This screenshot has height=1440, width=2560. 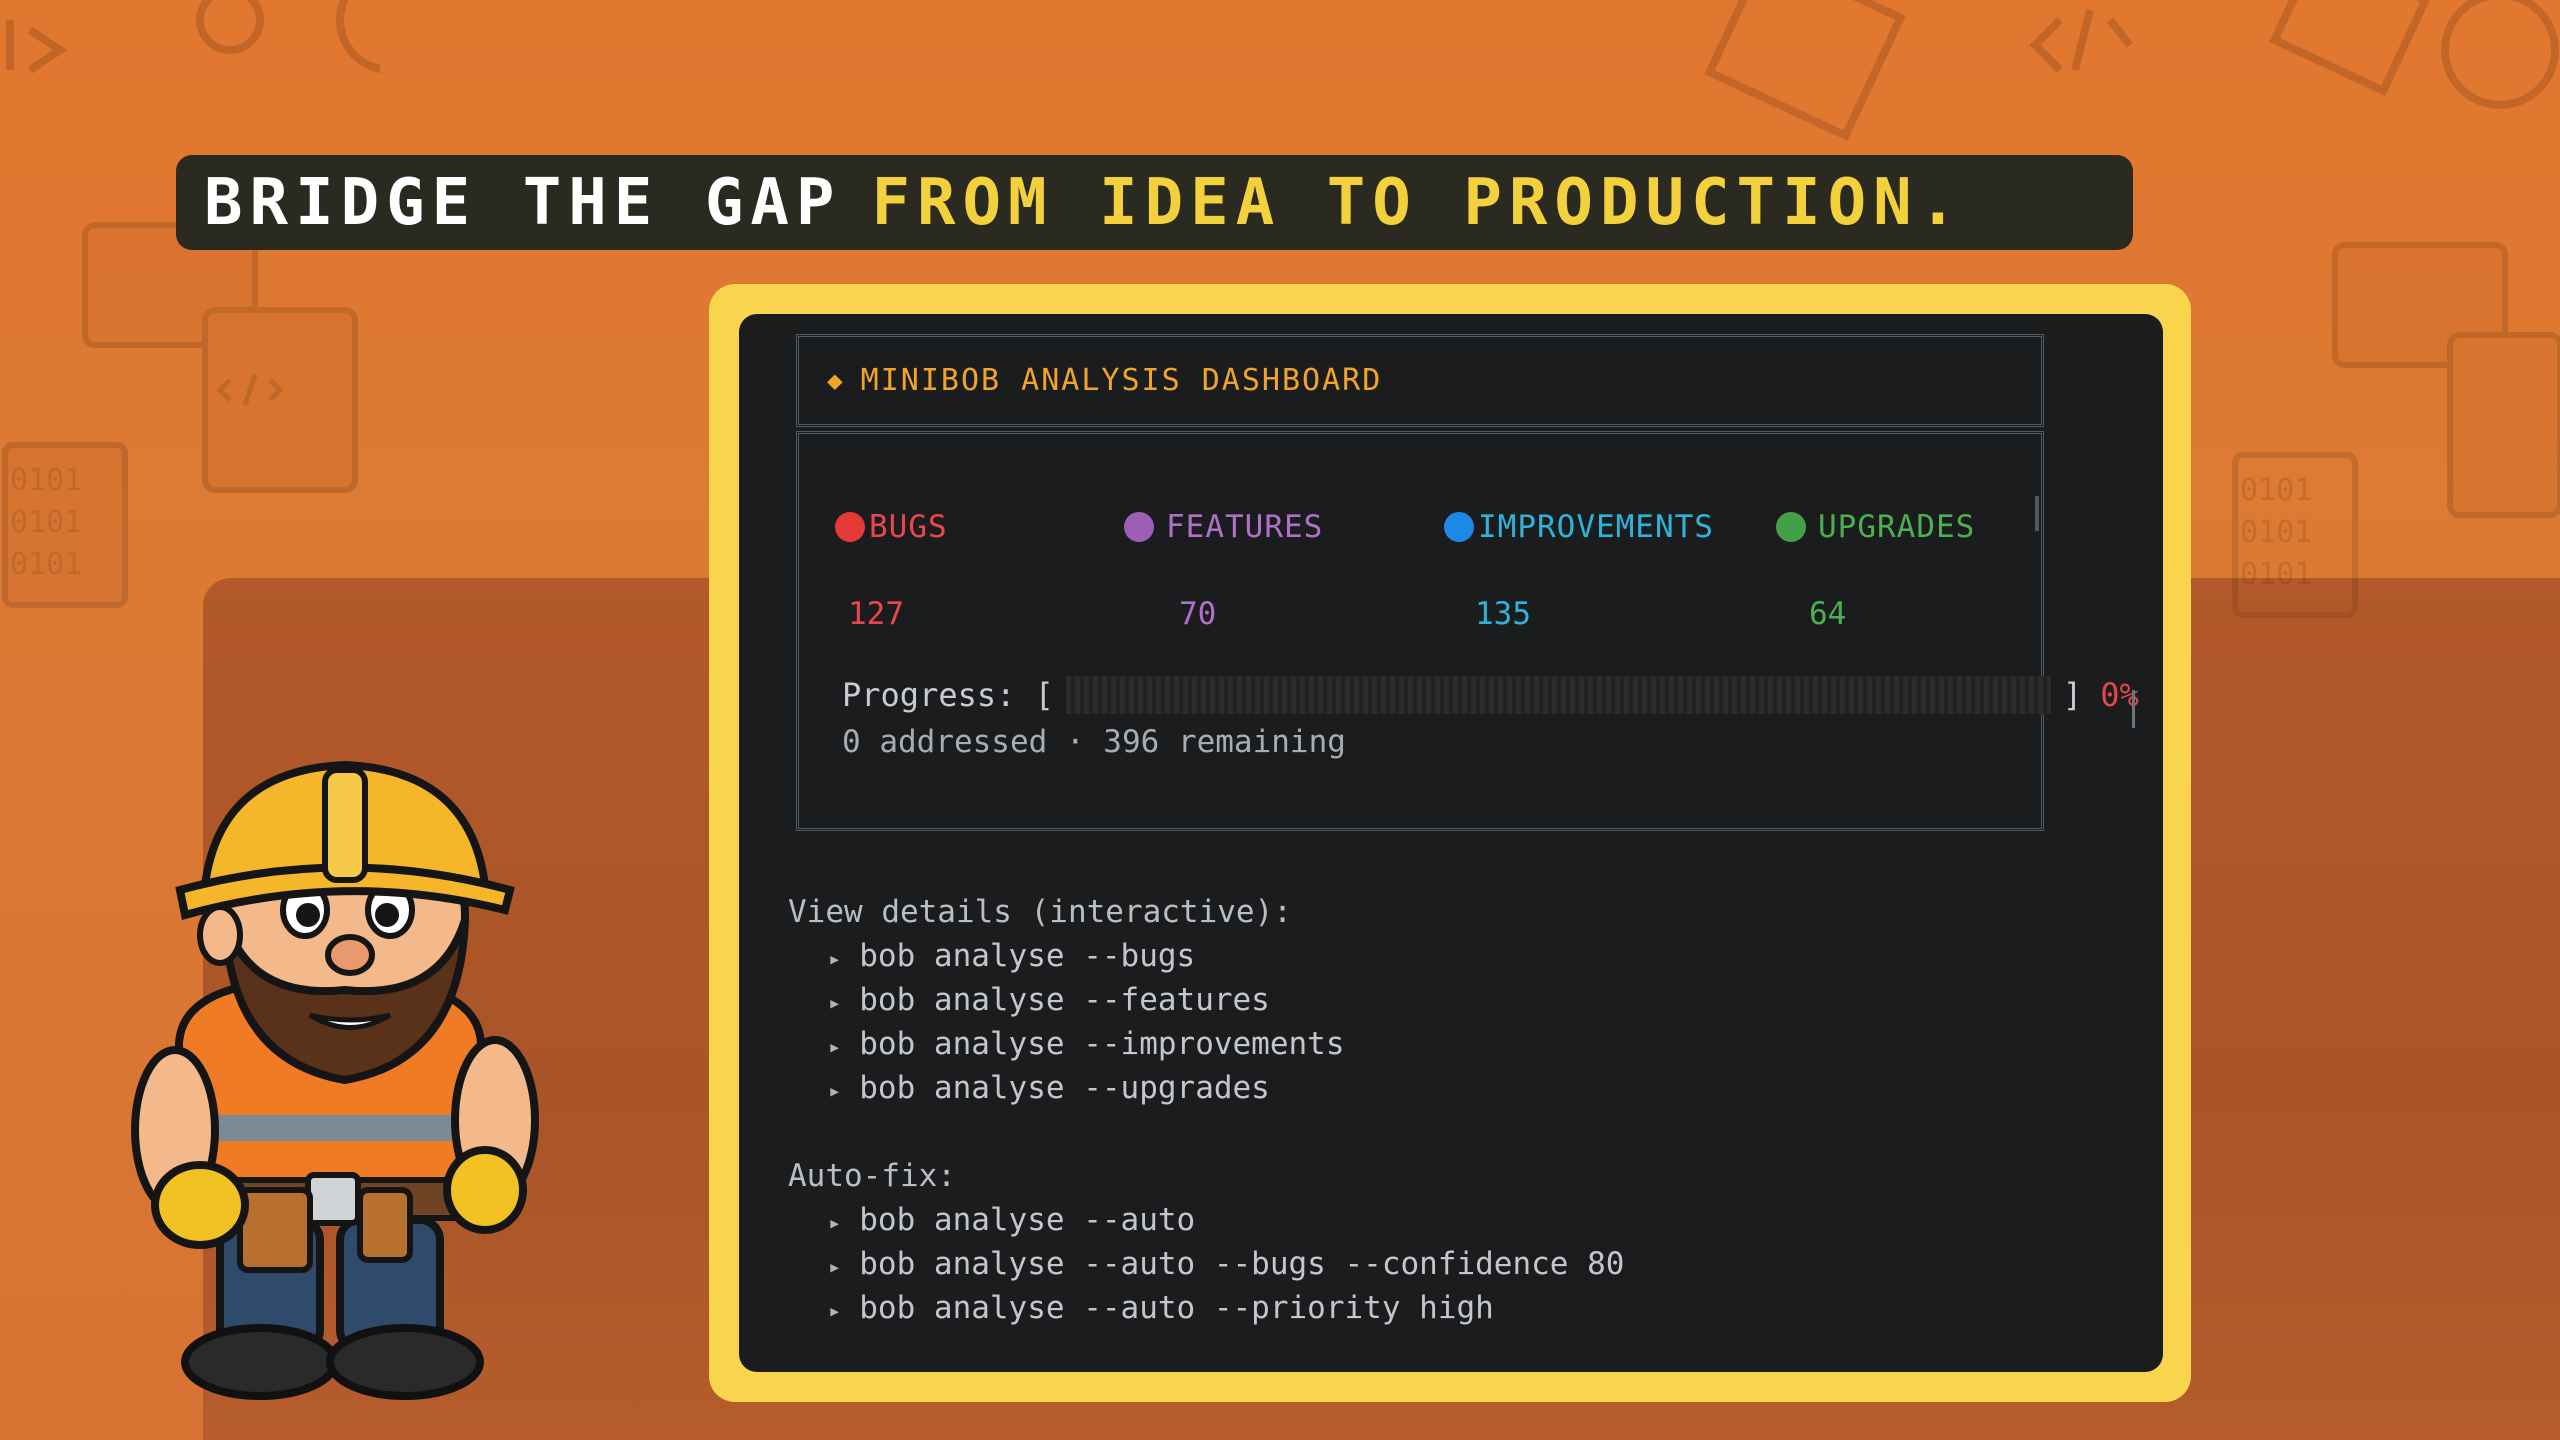 What do you see at coordinates (1245, 527) in the screenshot?
I see `stat-label-features: FEATURES` at bounding box center [1245, 527].